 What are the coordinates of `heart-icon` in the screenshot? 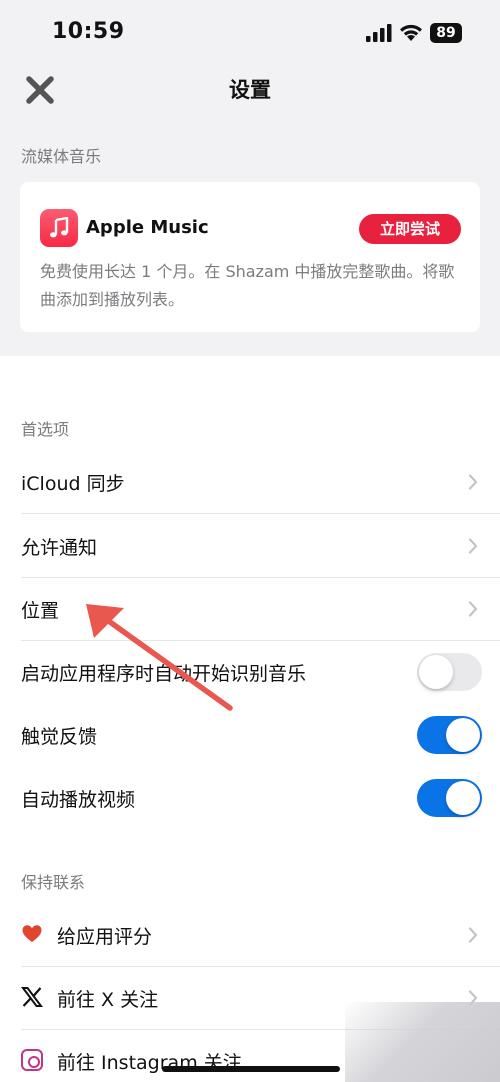 It's located at (32, 933).